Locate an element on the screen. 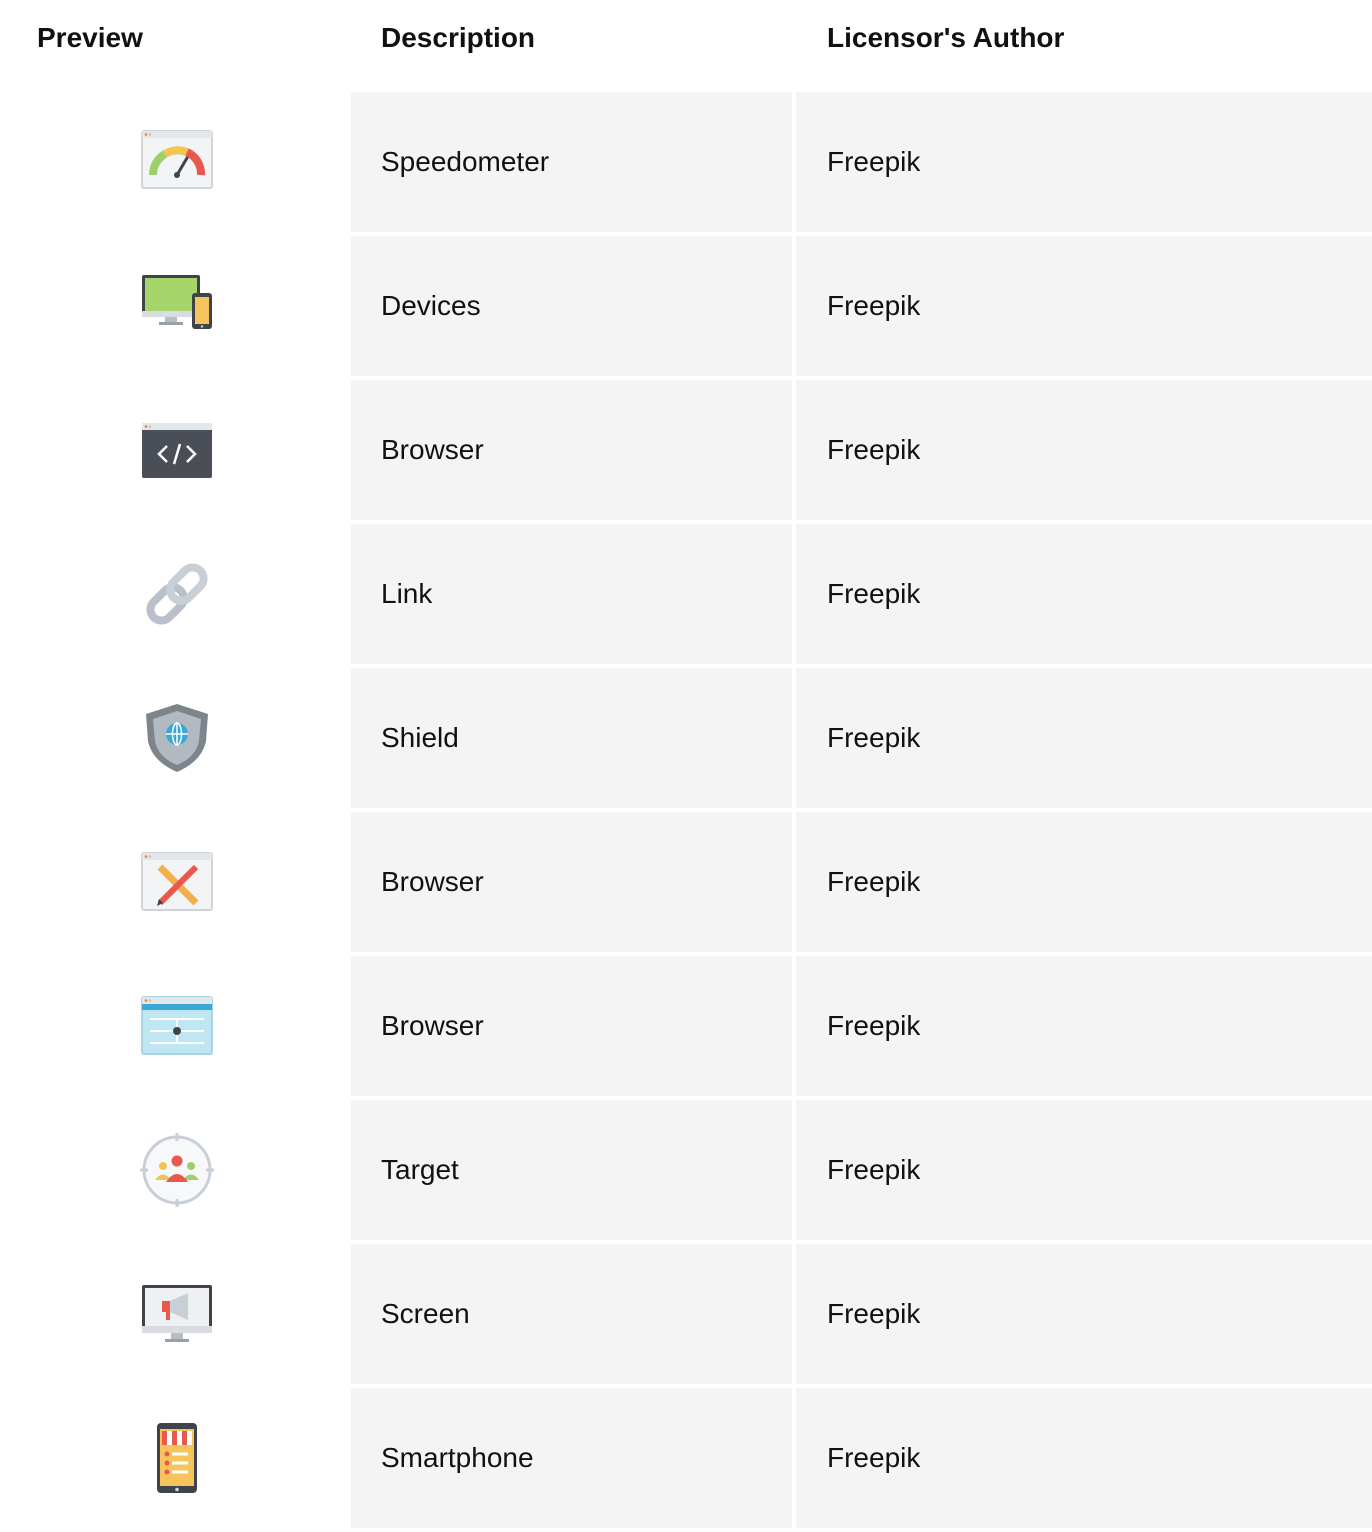  table-row: Shield Freepik is located at coordinates (686, 738).